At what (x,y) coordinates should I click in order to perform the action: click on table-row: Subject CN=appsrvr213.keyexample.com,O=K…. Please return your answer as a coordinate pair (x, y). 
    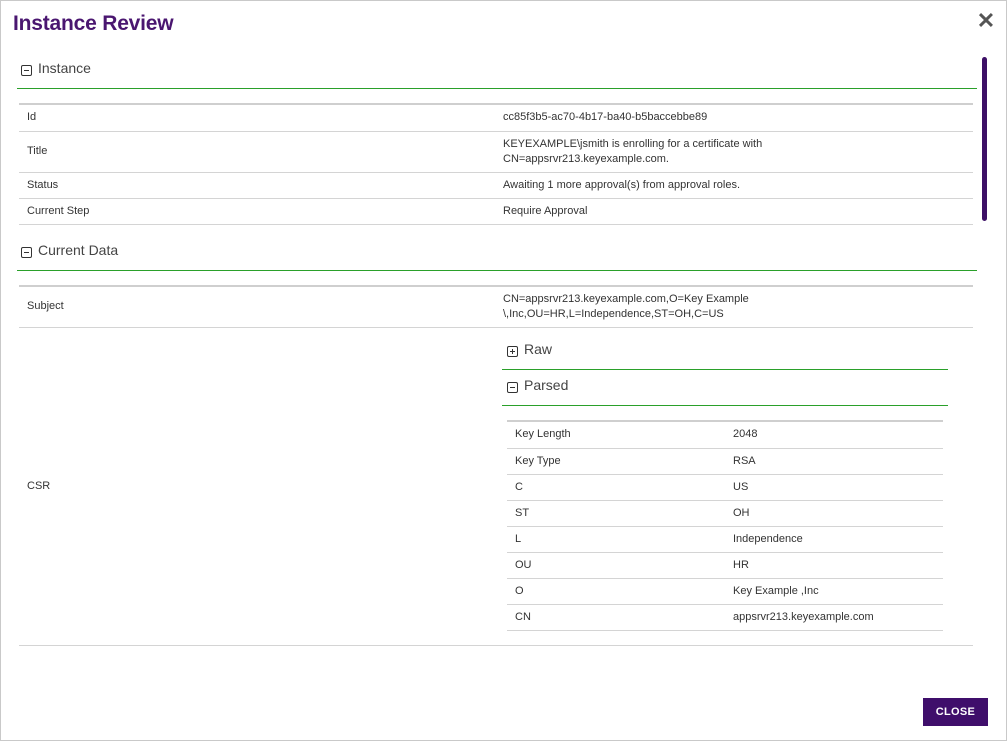
    Looking at the image, I should click on (496, 306).